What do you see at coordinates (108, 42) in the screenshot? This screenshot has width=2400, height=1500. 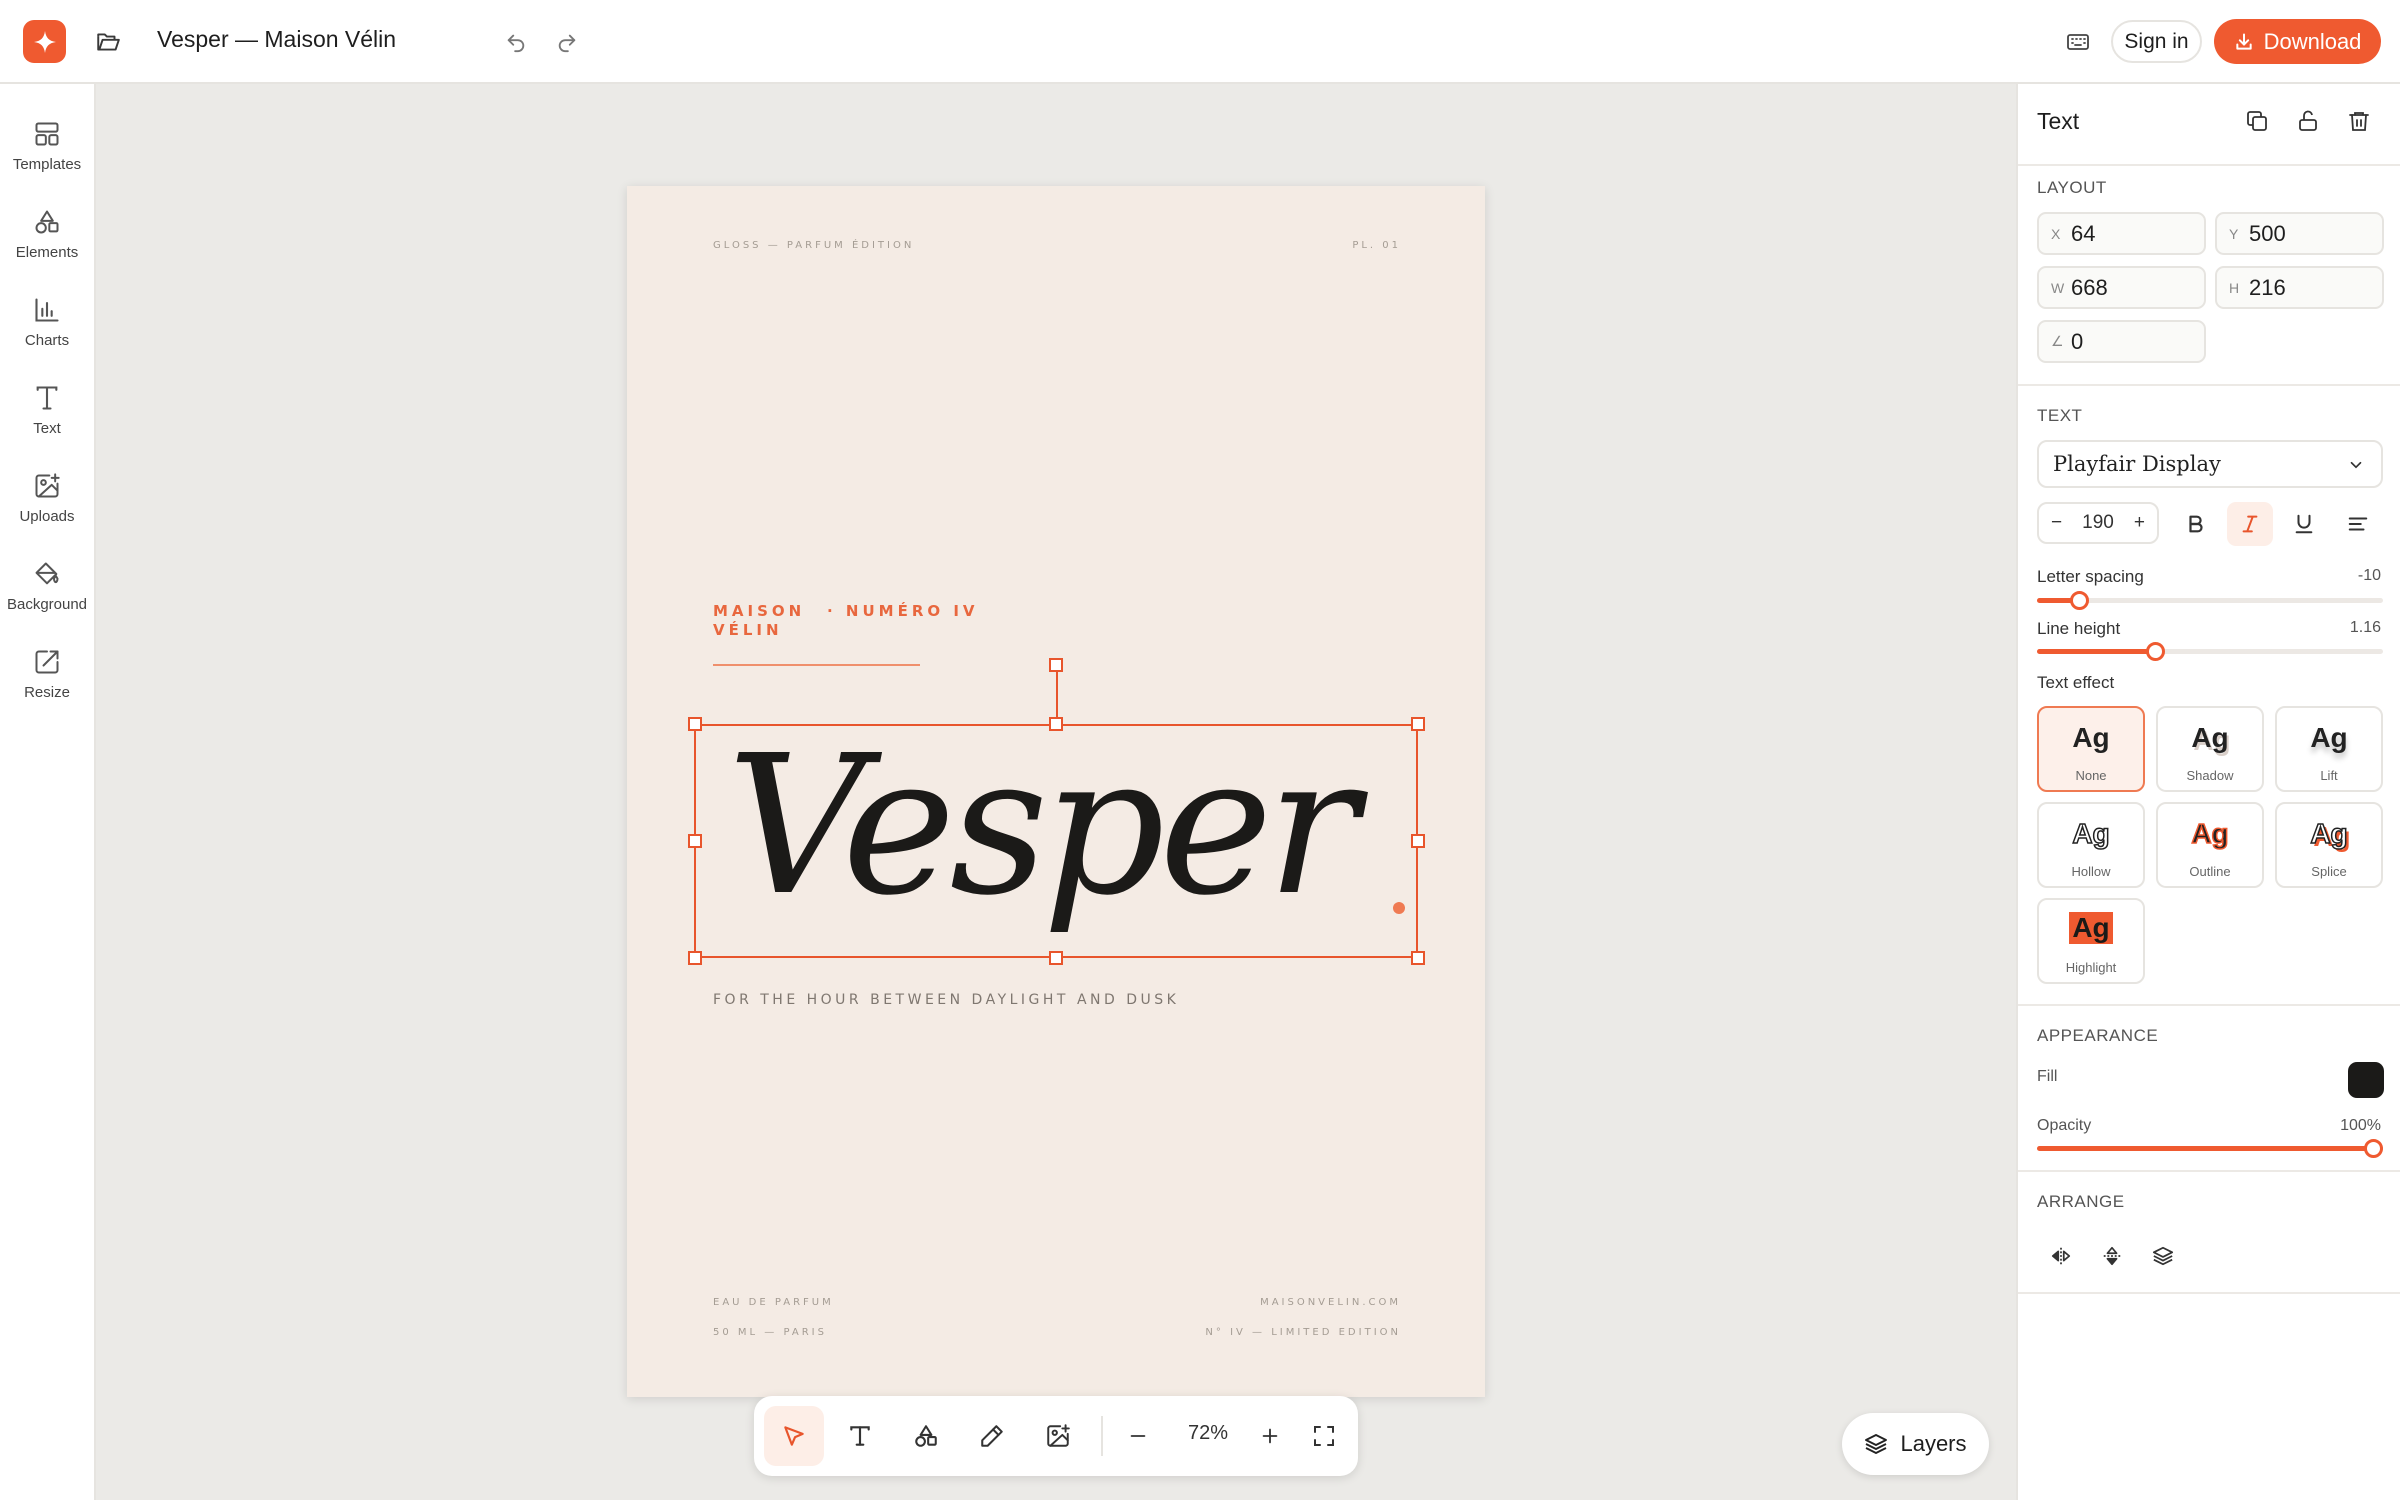 I see `open-folder-button` at bounding box center [108, 42].